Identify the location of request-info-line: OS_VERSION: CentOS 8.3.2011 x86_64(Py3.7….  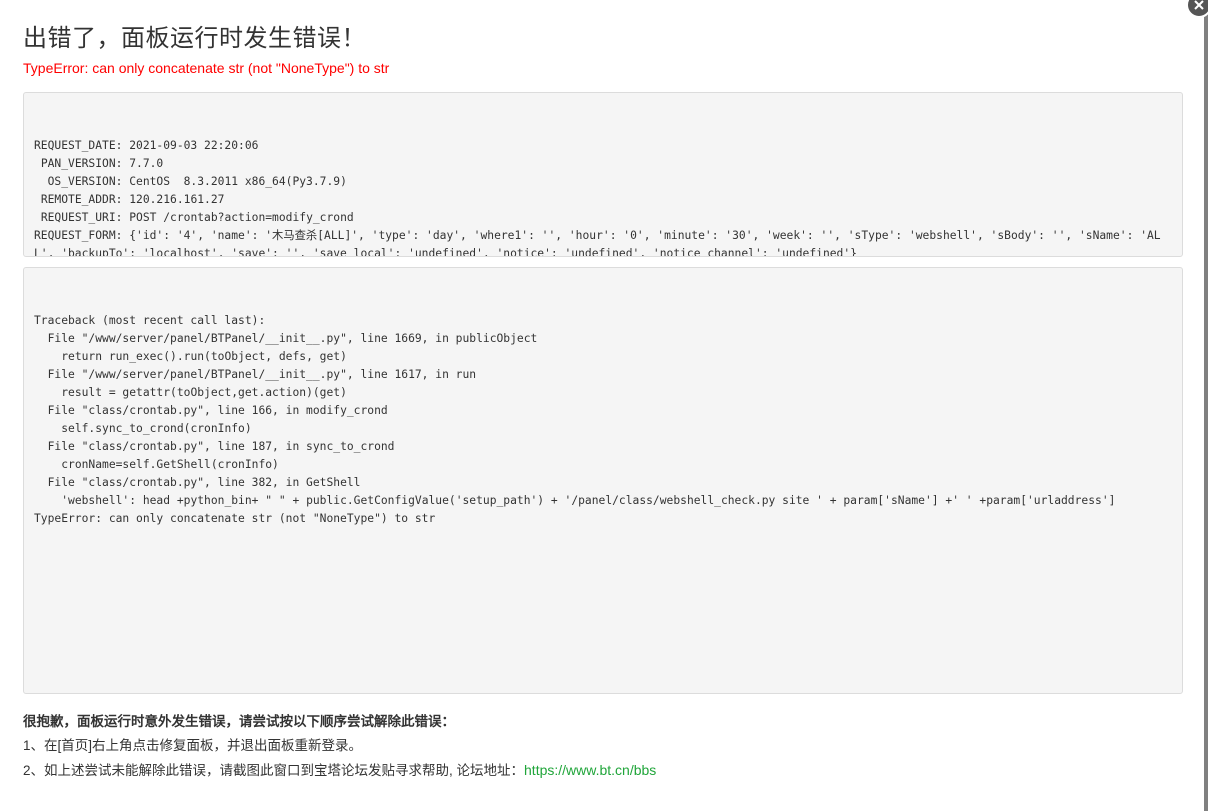
(190, 181).